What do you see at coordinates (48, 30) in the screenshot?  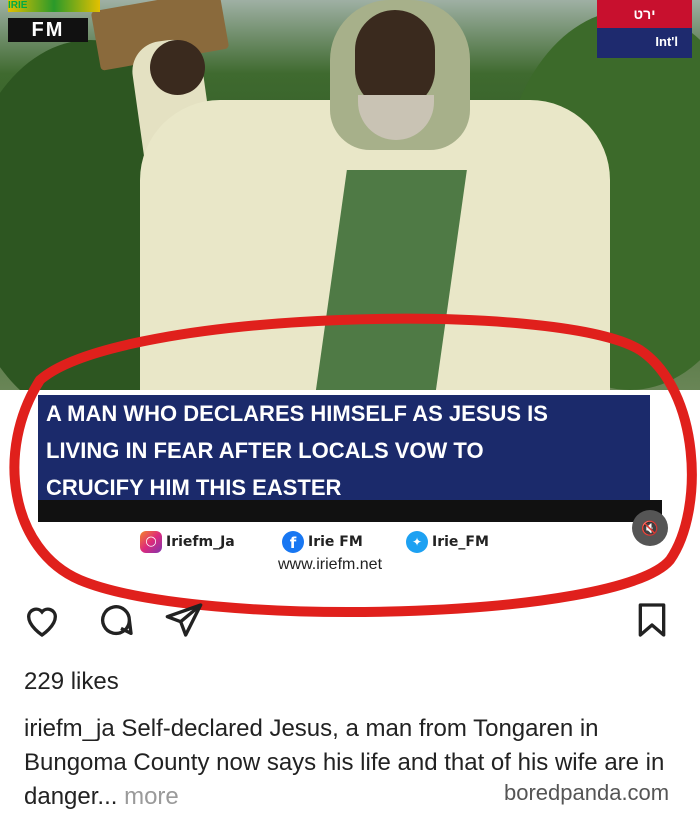 I see `logo-fm-text: FM` at bounding box center [48, 30].